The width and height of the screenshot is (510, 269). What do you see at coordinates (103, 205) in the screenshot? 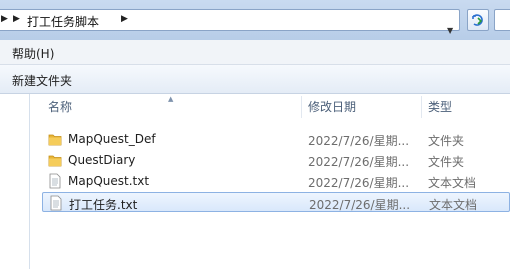
I see `file-name: 打工任务.txt` at bounding box center [103, 205].